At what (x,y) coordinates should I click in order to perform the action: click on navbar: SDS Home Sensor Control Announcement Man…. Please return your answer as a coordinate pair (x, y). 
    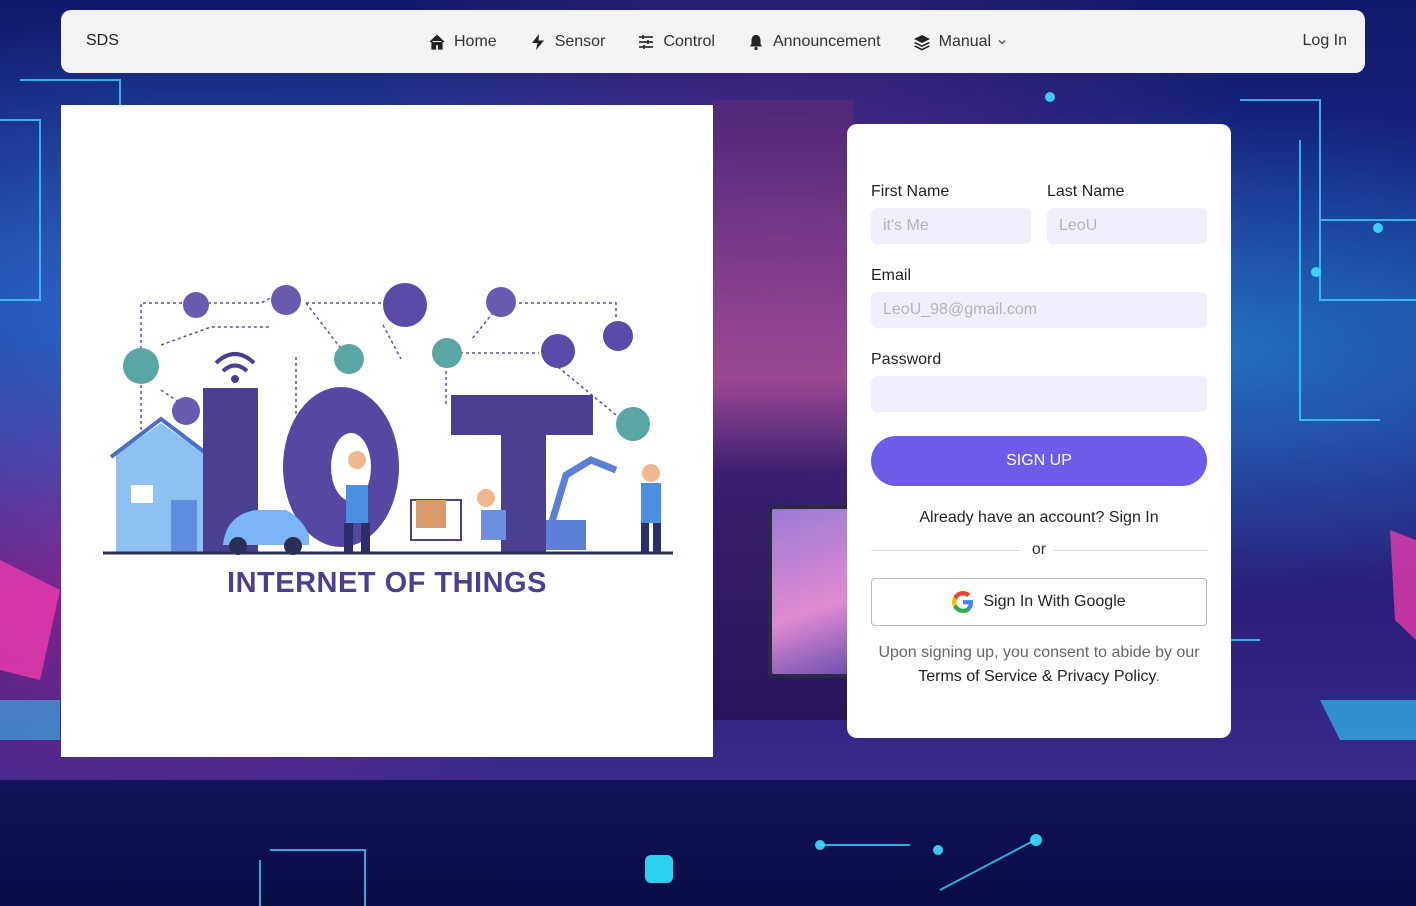
    Looking at the image, I should click on (713, 41).